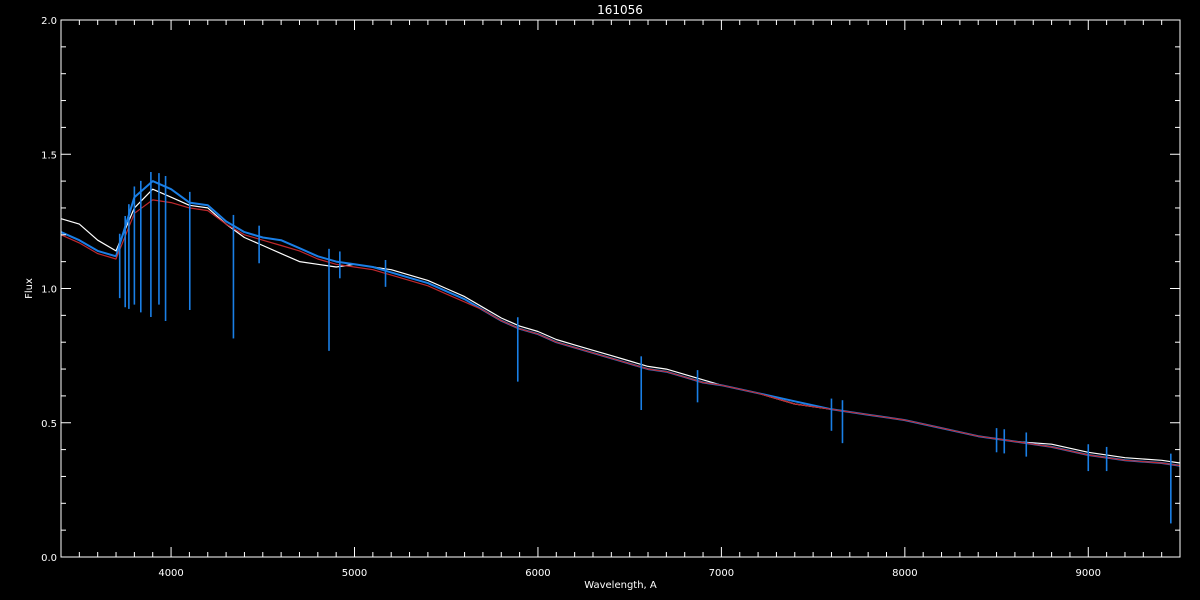 The height and width of the screenshot is (600, 1200). What do you see at coordinates (620, 585) in the screenshot?
I see `x-axis-label: Wavelength, A` at bounding box center [620, 585].